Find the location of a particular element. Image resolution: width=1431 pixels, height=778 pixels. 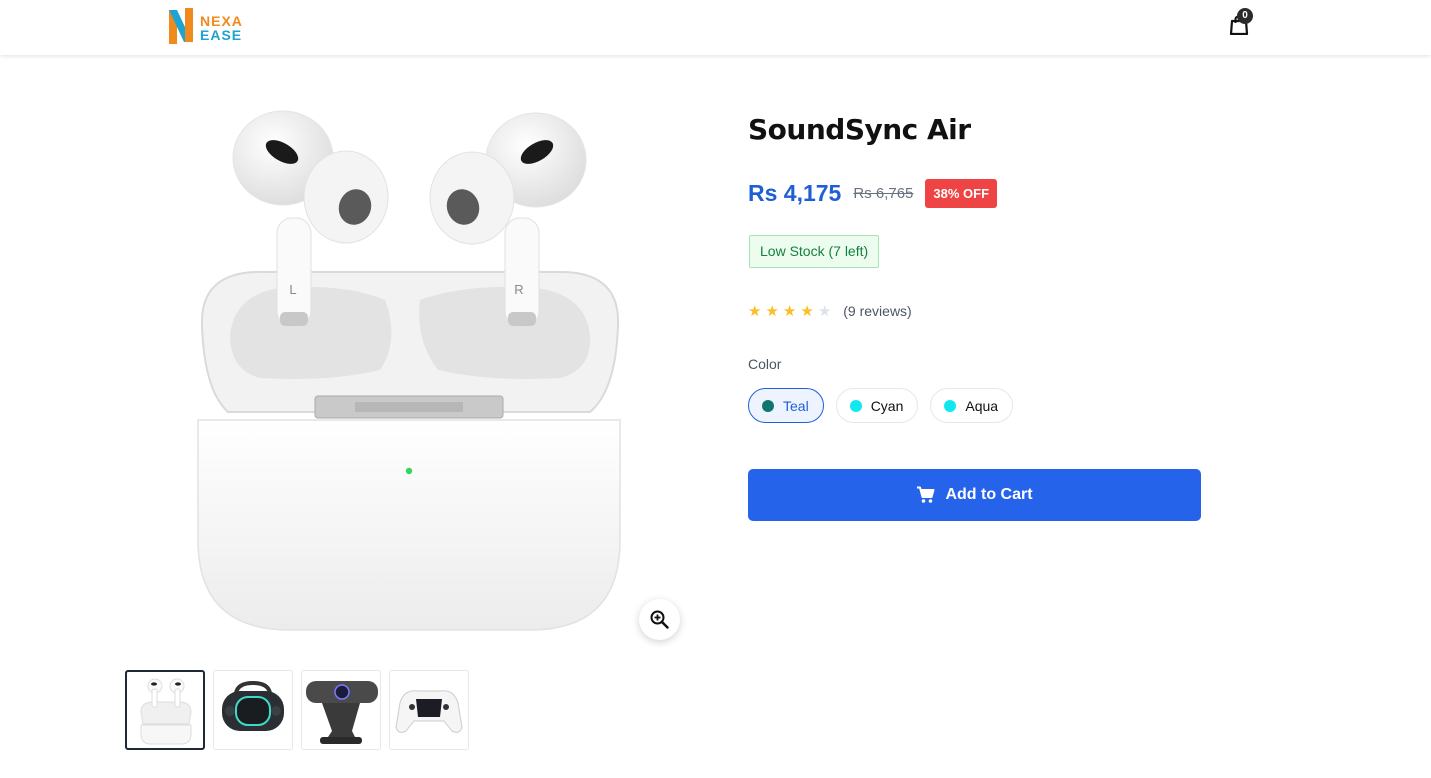

discount-badge: 38% OFF is located at coordinates (961, 193).